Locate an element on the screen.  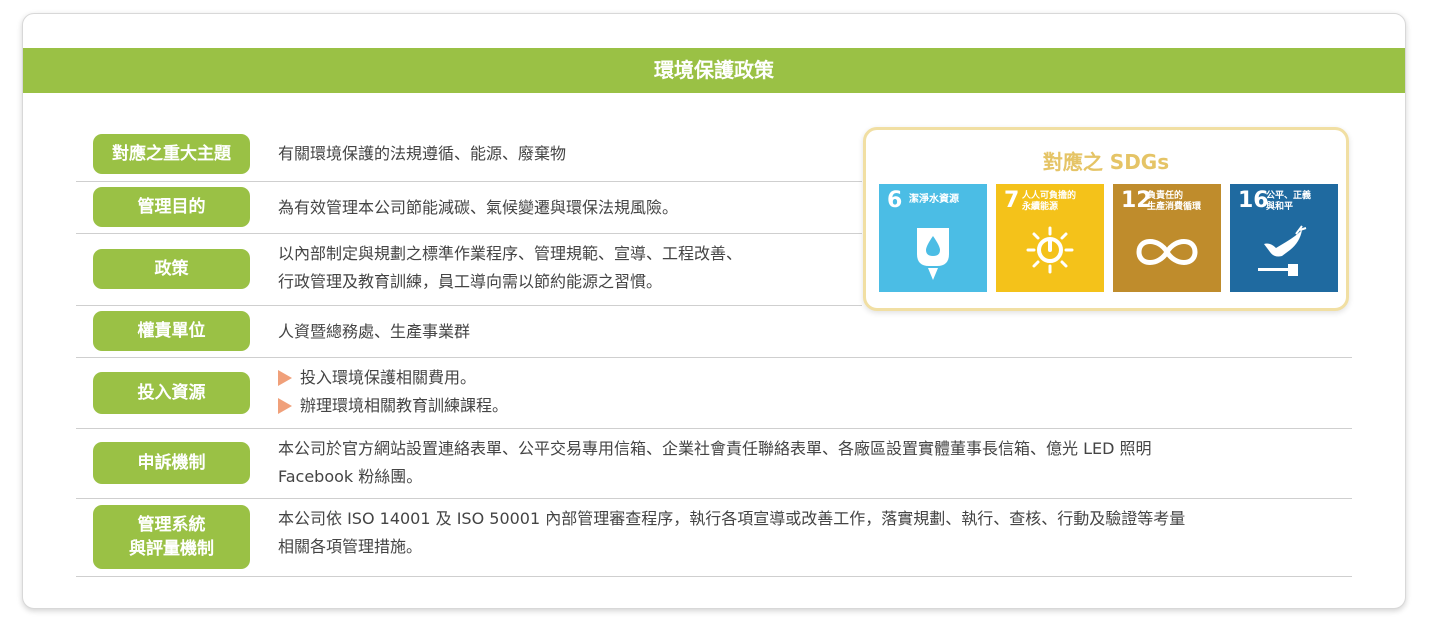
sdgs-title: 對應之 SDGs is located at coordinates (1106, 162).